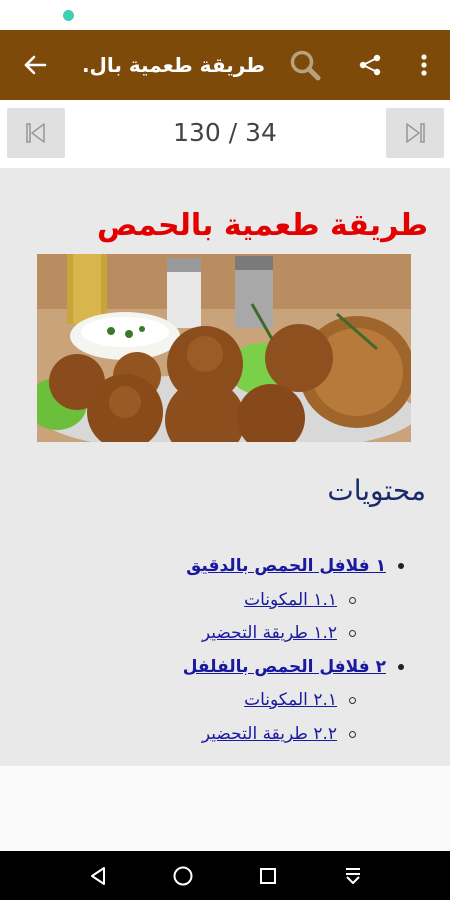 This screenshot has width=450, height=900. I want to click on toc-heading: محتويات, so click(376, 490).